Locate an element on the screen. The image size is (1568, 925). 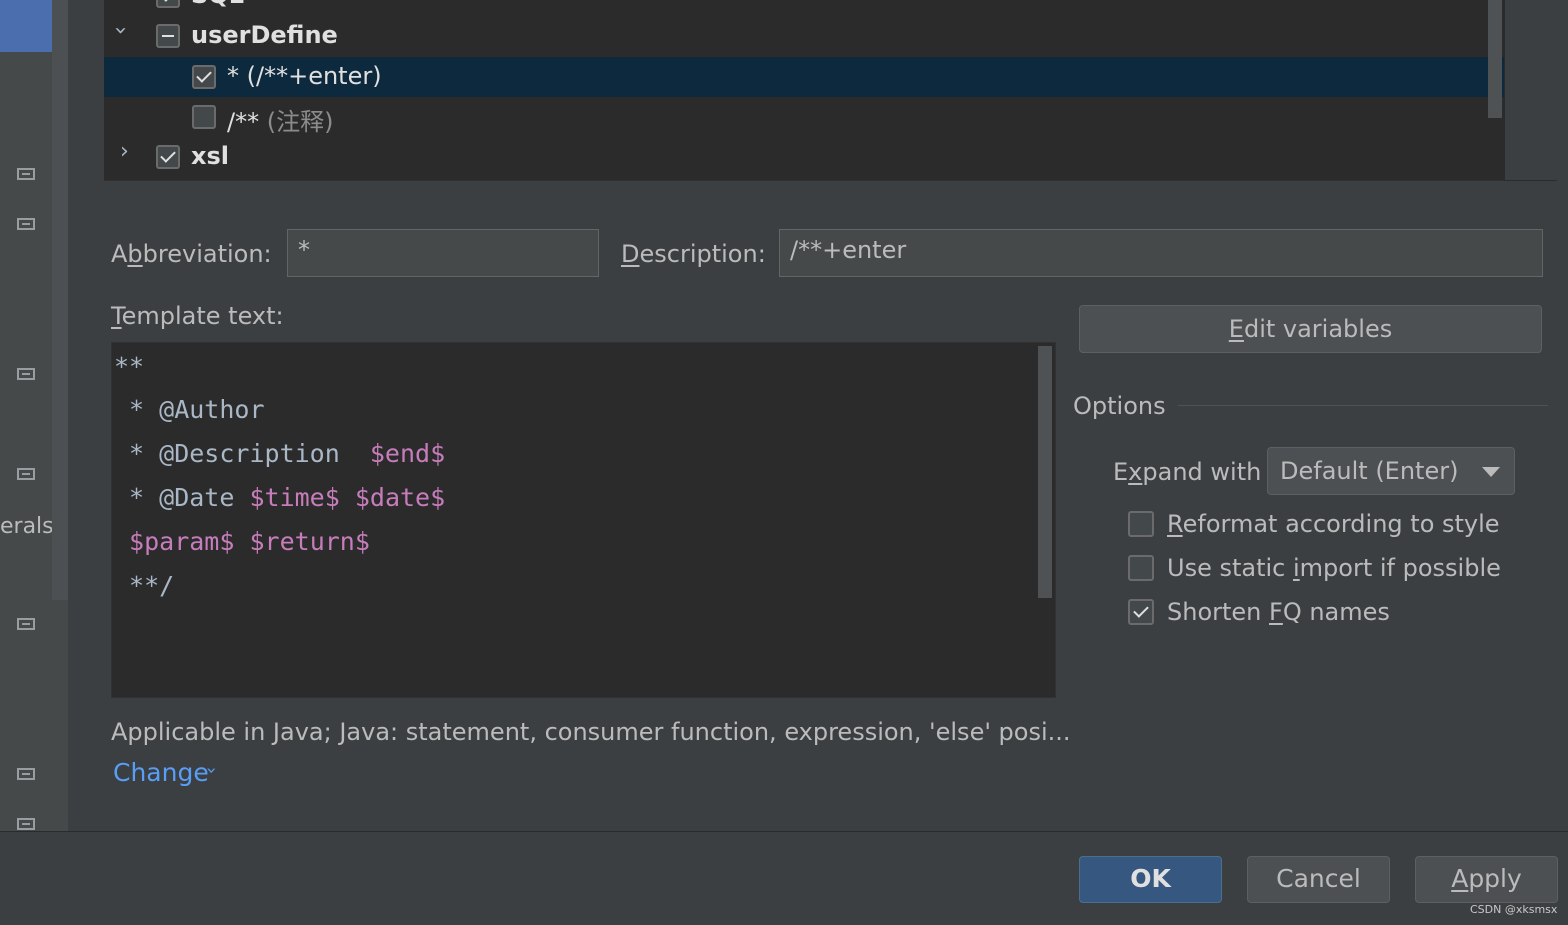
tree-group-xsl: › xsl is located at coordinates (804, 157).